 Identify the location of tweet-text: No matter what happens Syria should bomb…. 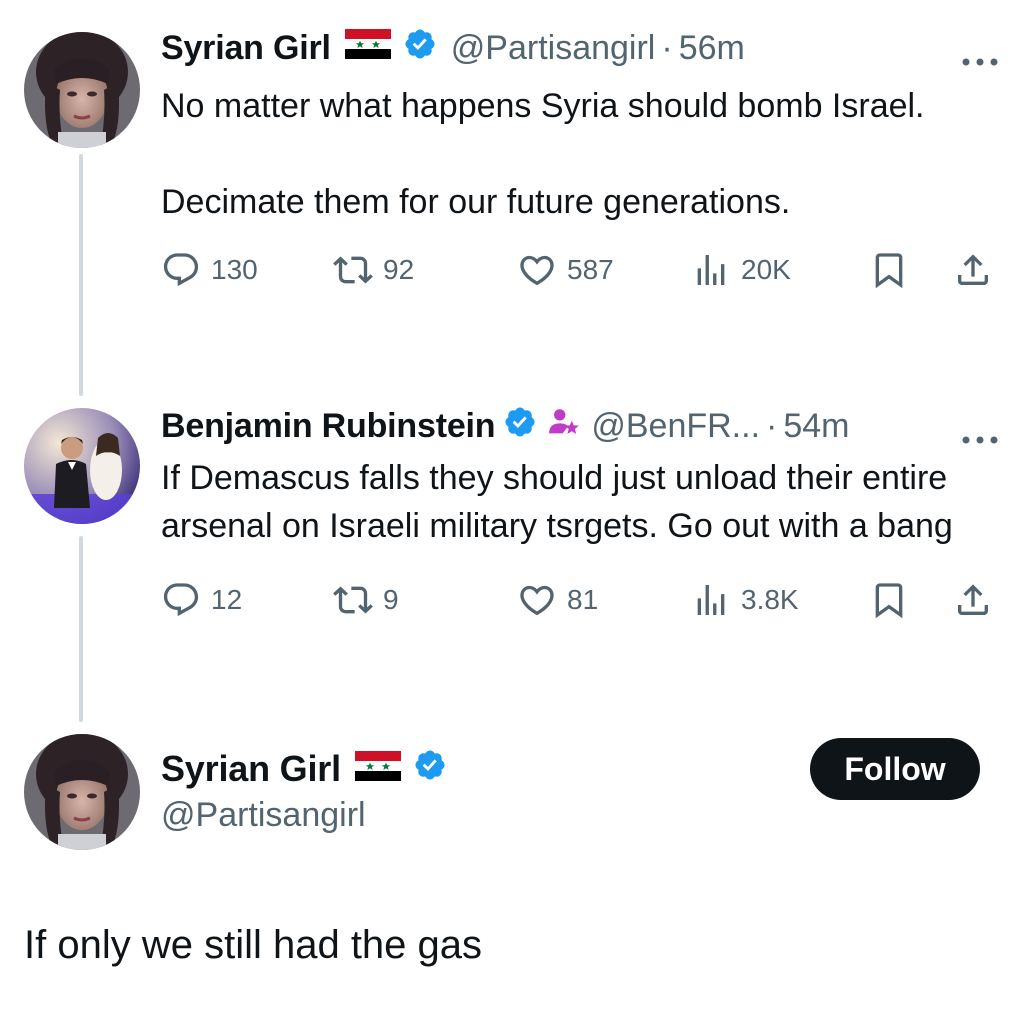
(543, 154).